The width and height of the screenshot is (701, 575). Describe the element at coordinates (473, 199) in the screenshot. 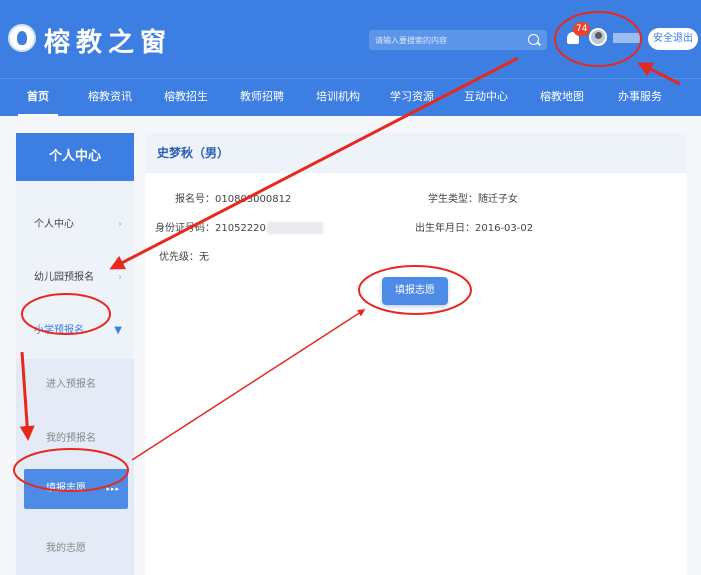

I see `student-type: 学生类型：随迁子女` at that location.